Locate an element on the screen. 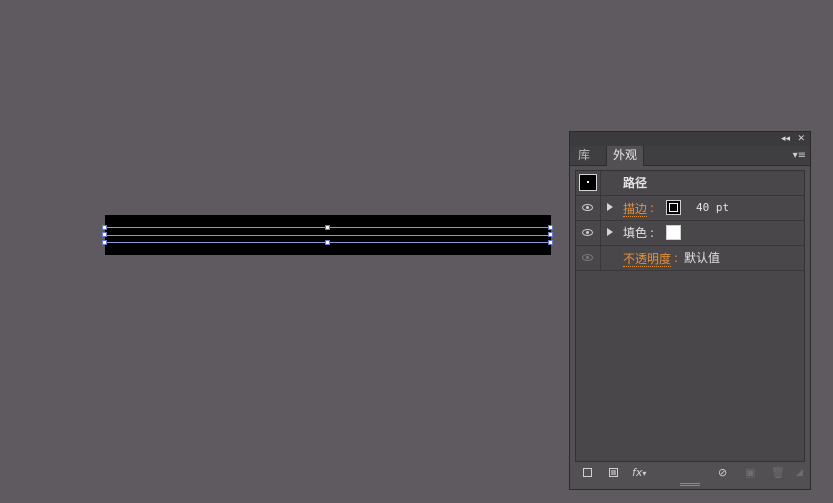 The image size is (833, 503). panel-resize-handle is located at coordinates (690, 484).